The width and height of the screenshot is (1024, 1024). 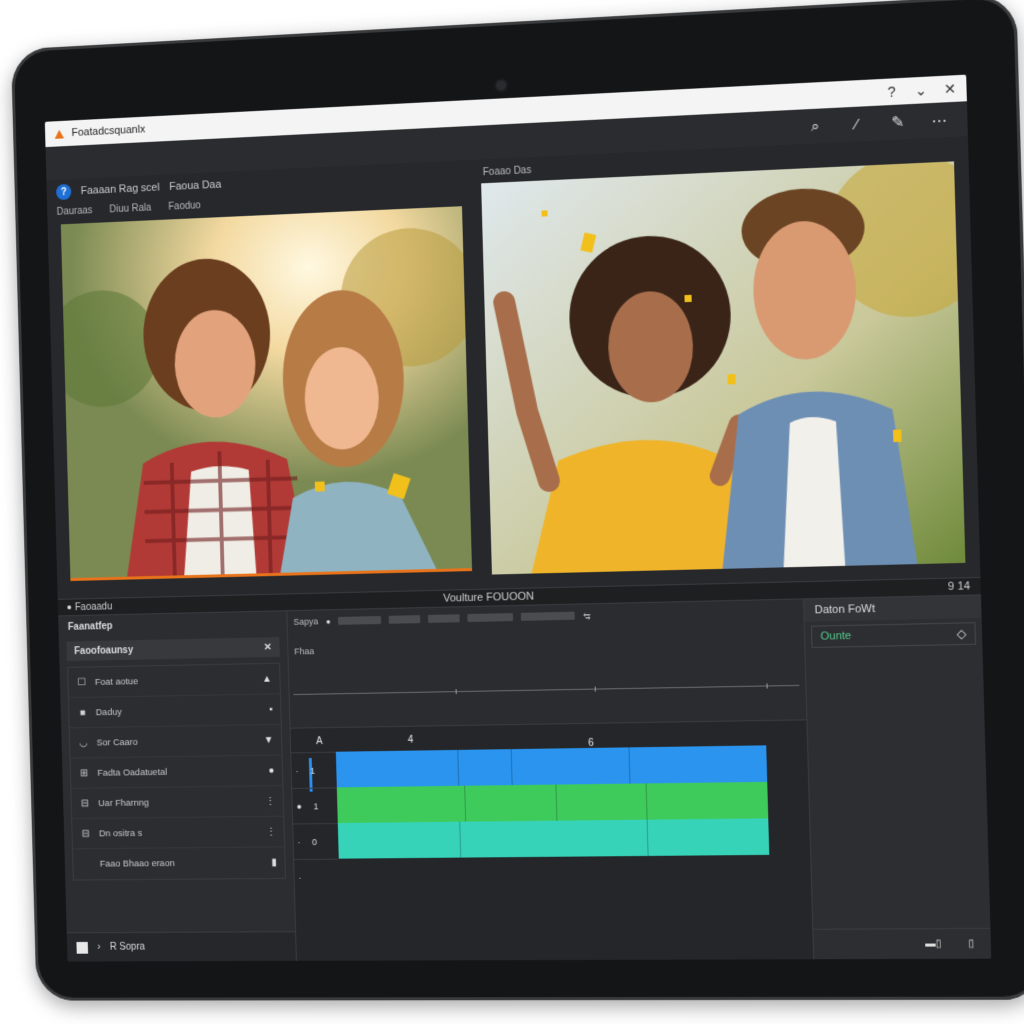 What do you see at coordinates (546, 689) in the screenshot?
I see `timeline-ruler` at bounding box center [546, 689].